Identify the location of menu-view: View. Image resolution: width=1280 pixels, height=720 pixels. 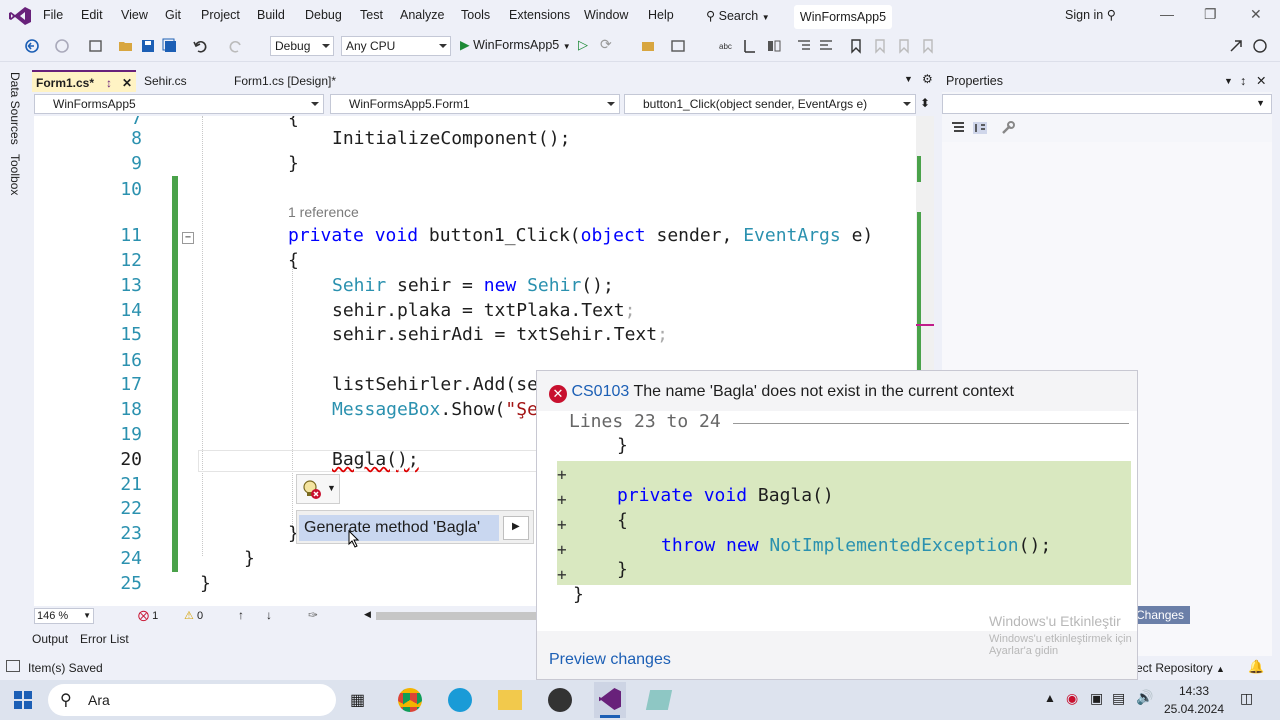
(134, 15).